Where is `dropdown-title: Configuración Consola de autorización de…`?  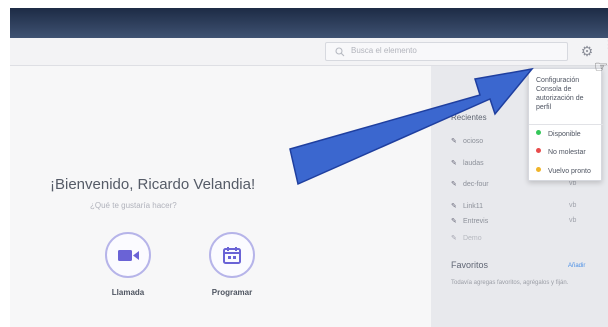
dropdown-title: Configuración Consola de autorización de… is located at coordinates (567, 94).